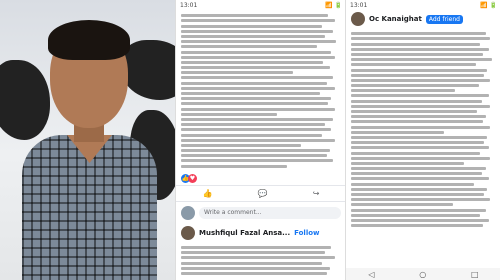 The image size is (500, 280). Describe the element at coordinates (208, 193) in the screenshot. I see `like-button: 👍` at that location.